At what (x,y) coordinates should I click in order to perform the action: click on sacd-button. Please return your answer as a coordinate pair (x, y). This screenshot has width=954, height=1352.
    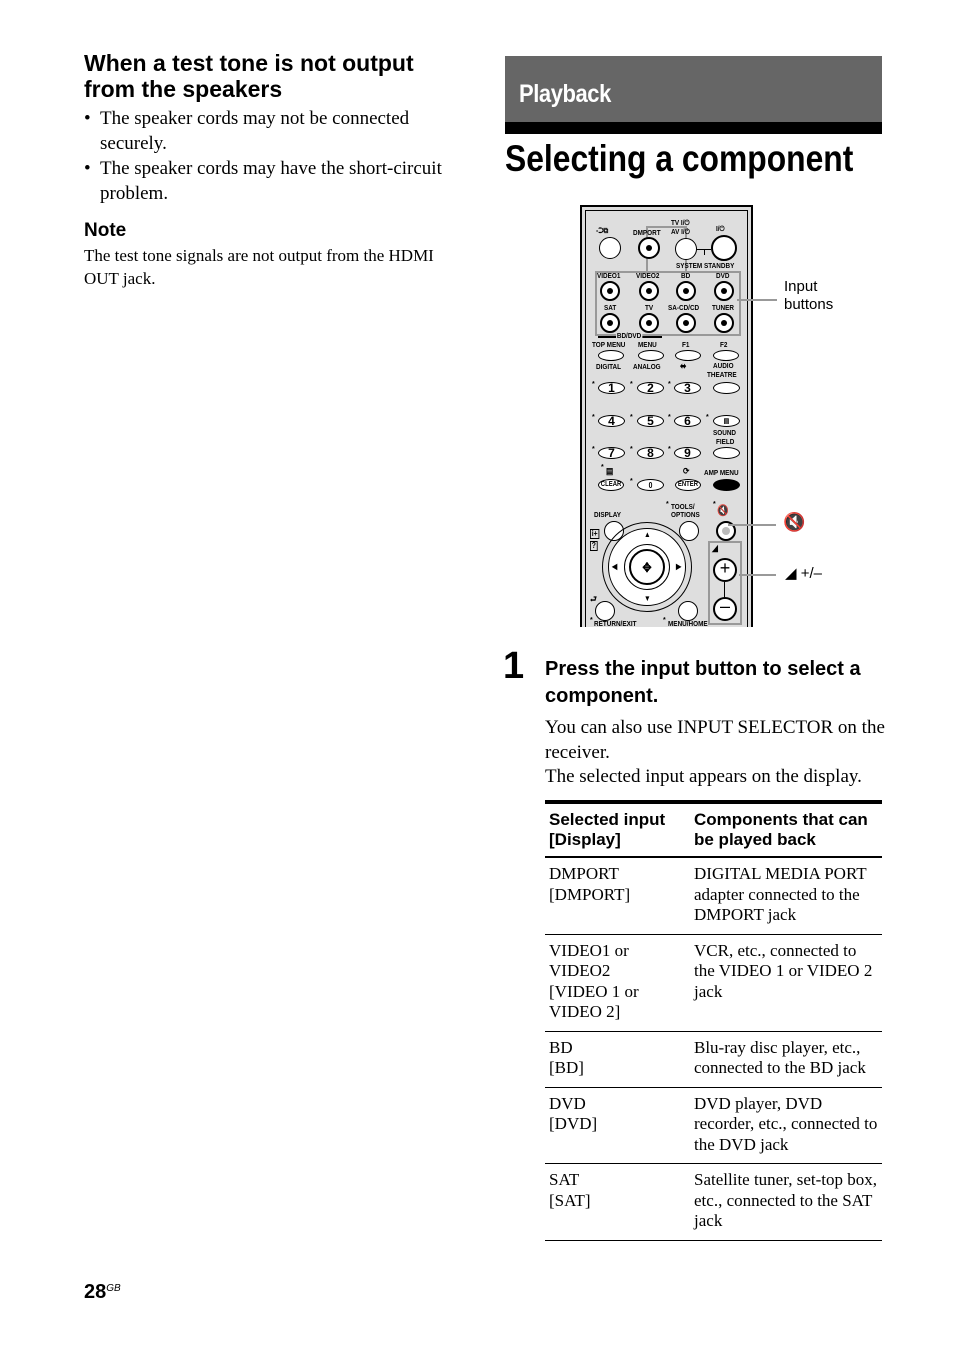
    Looking at the image, I should click on (686, 323).